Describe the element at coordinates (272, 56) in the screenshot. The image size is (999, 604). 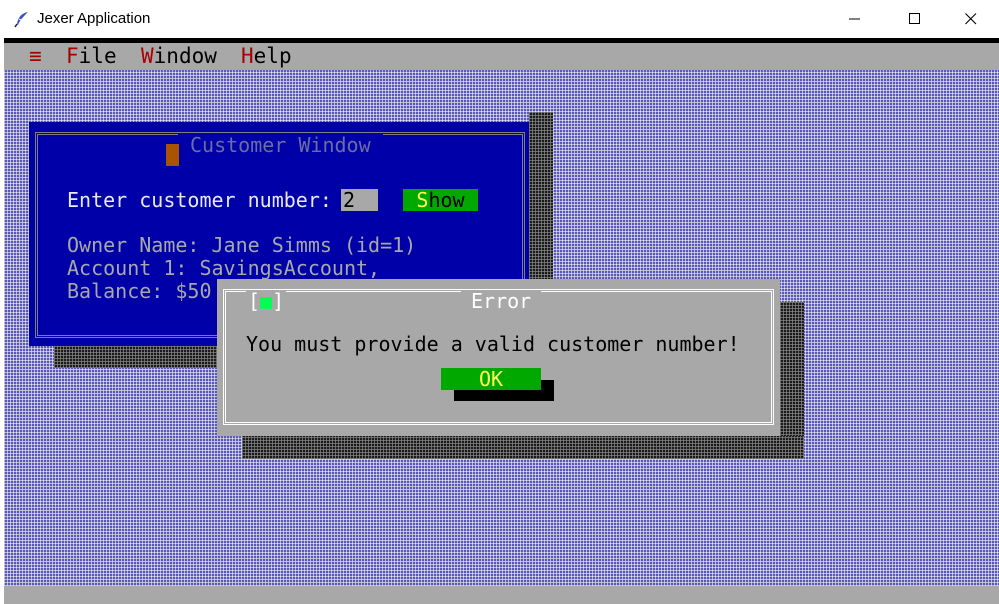
I see `menu-help-label: elp` at that location.